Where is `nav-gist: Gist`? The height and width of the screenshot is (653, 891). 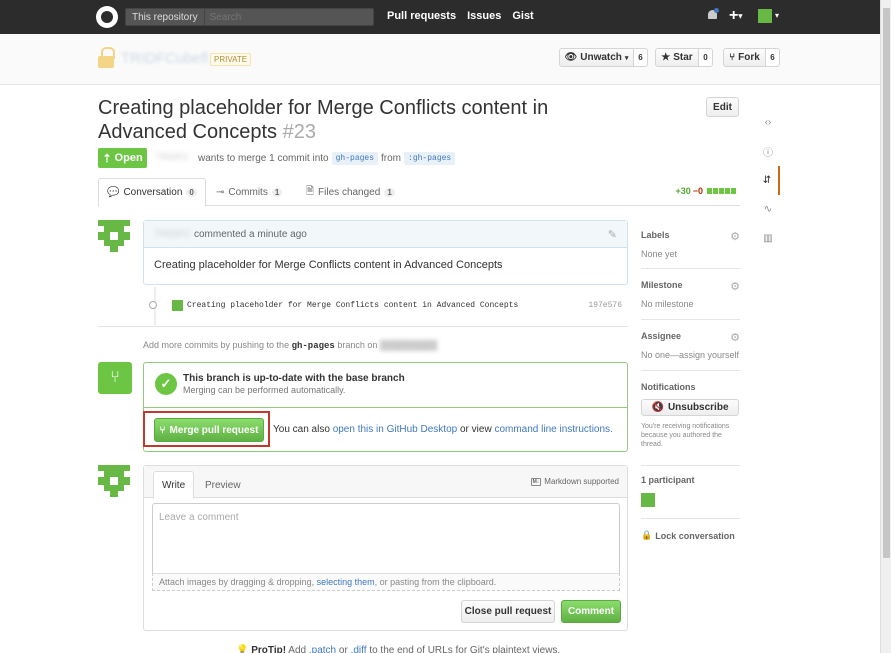 nav-gist: Gist is located at coordinates (522, 16).